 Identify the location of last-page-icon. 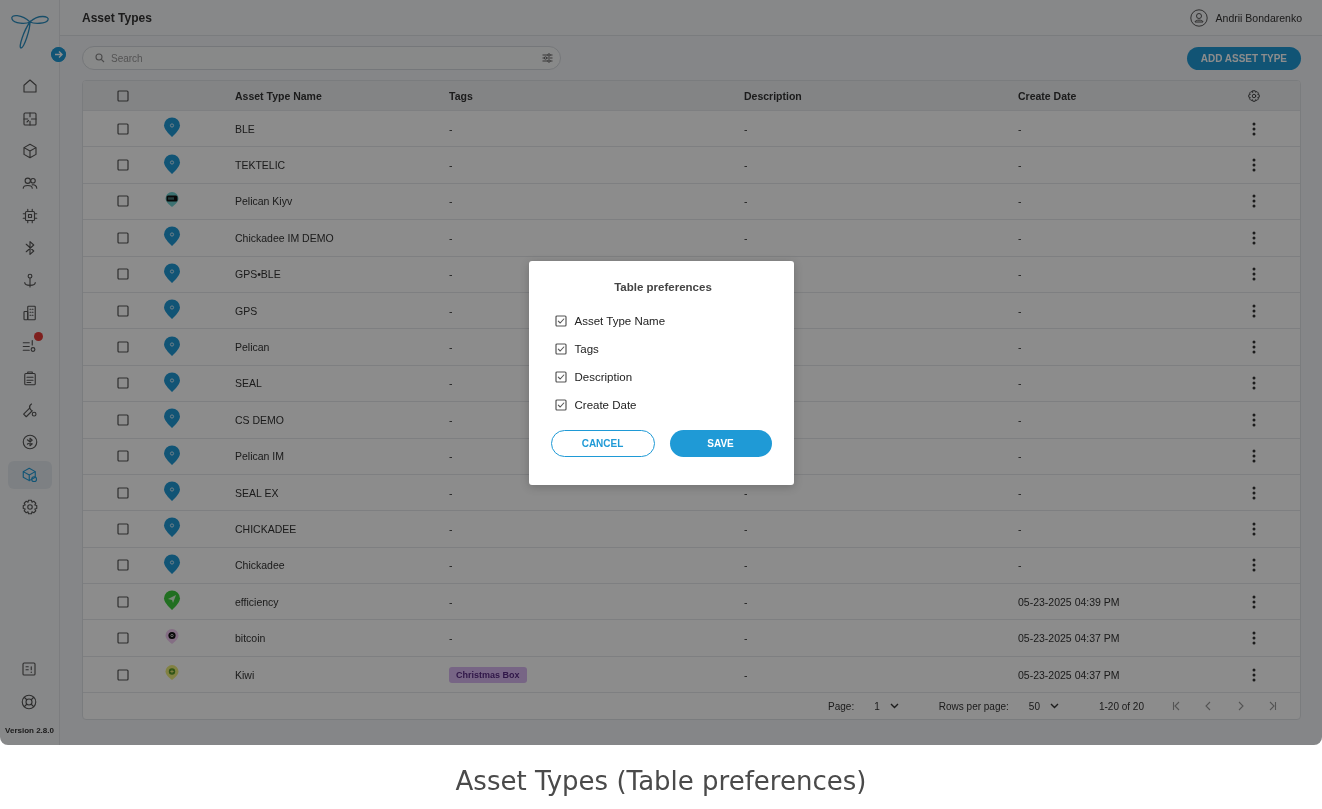
(1272, 706).